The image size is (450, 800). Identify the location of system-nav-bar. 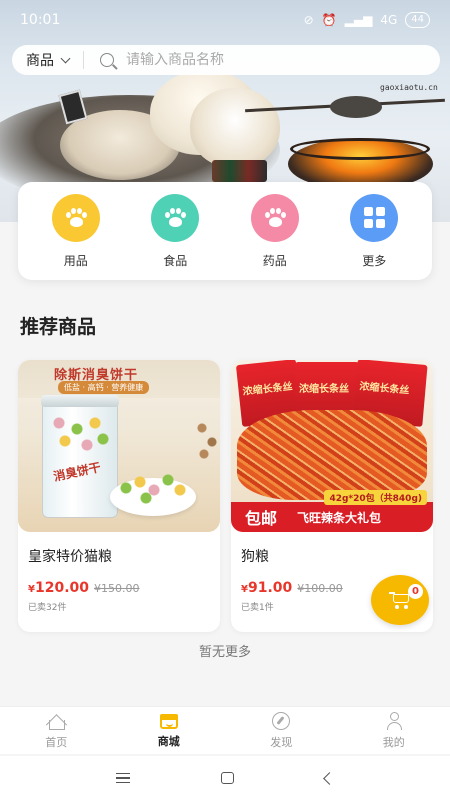
(225, 778).